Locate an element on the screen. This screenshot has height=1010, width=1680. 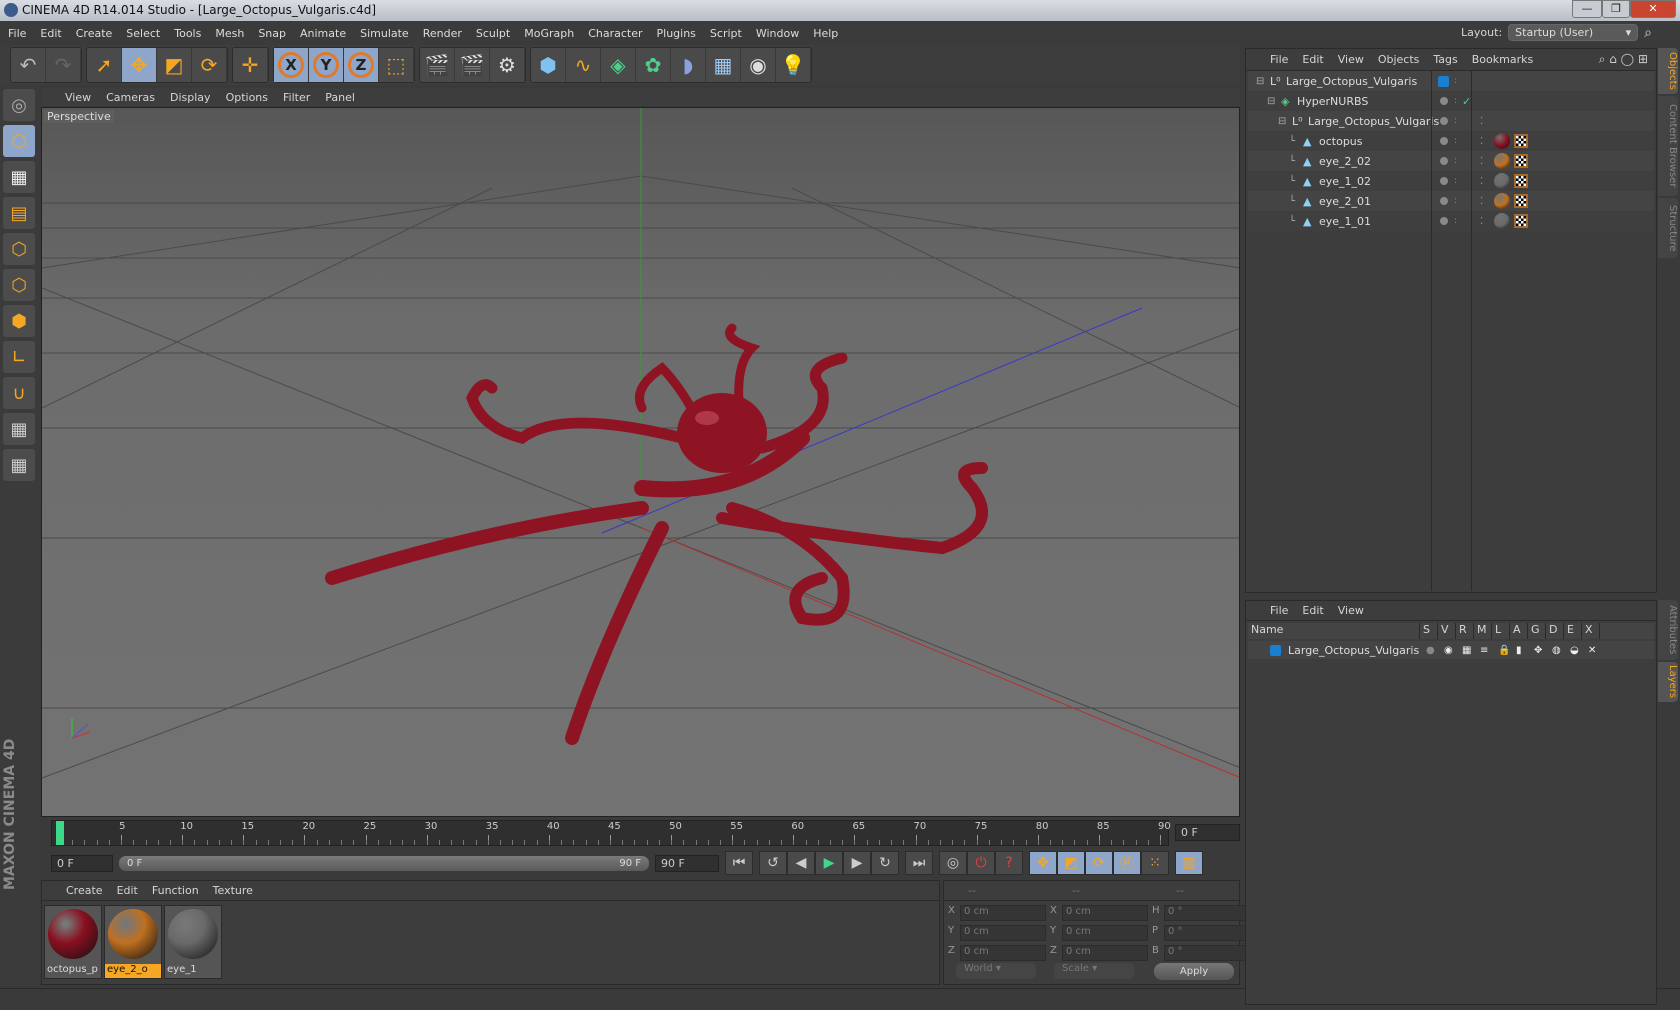
menu-select: Select is located at coordinates (143, 33).